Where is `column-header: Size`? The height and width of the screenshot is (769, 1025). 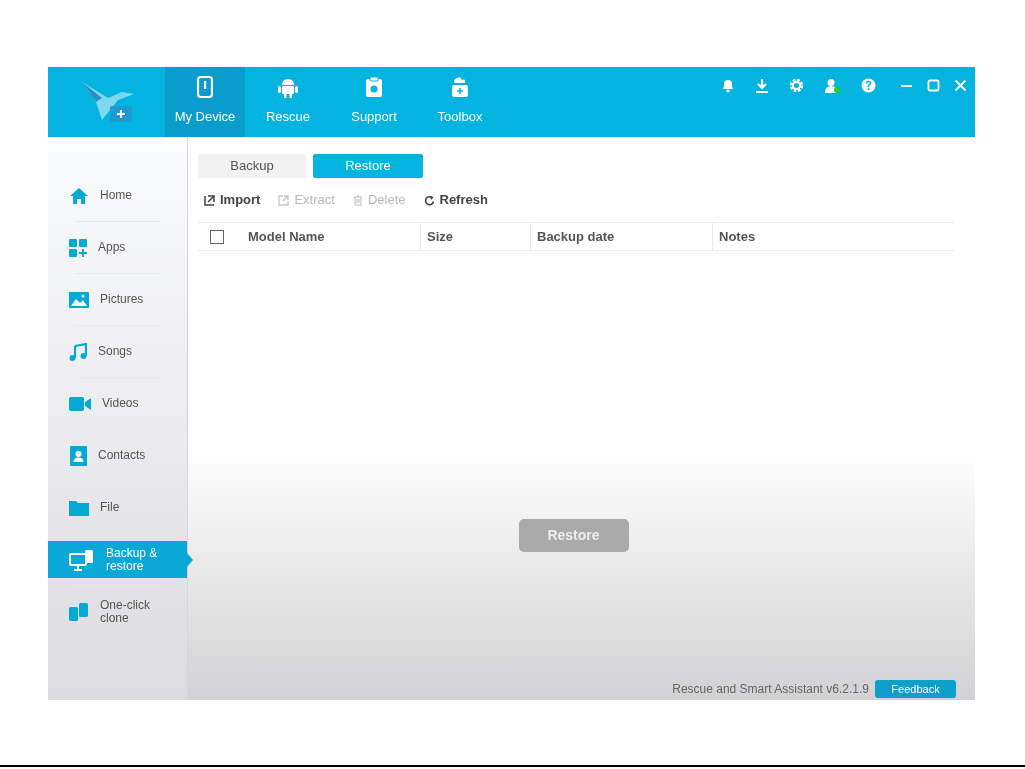
column-header: Size is located at coordinates (440, 236).